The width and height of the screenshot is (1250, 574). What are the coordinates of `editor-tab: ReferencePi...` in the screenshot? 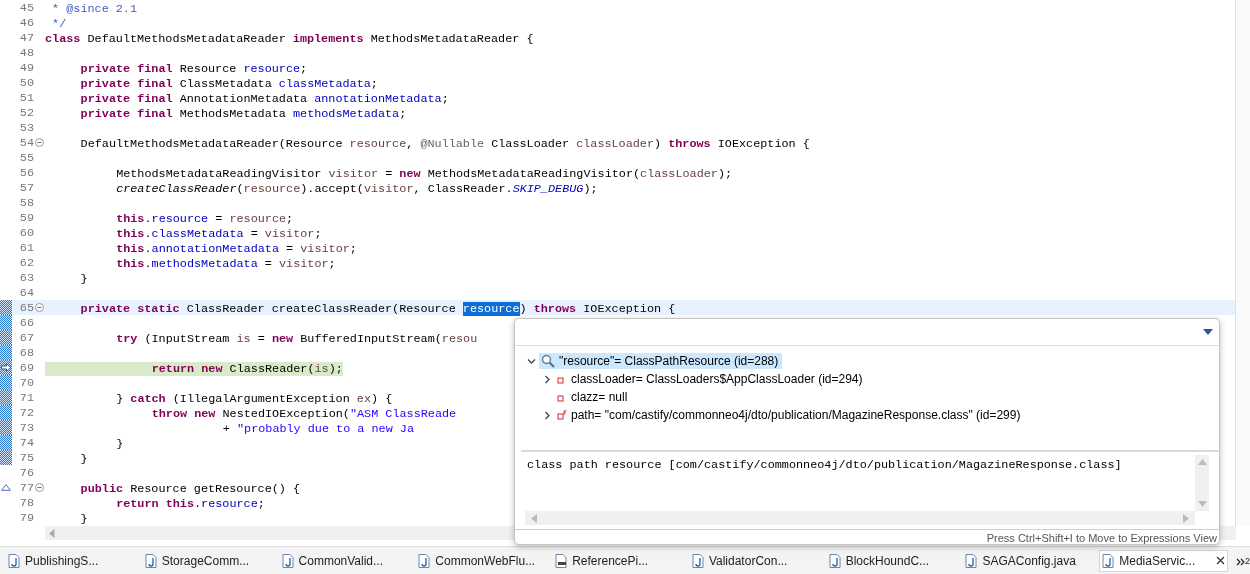 It's located at (616, 560).